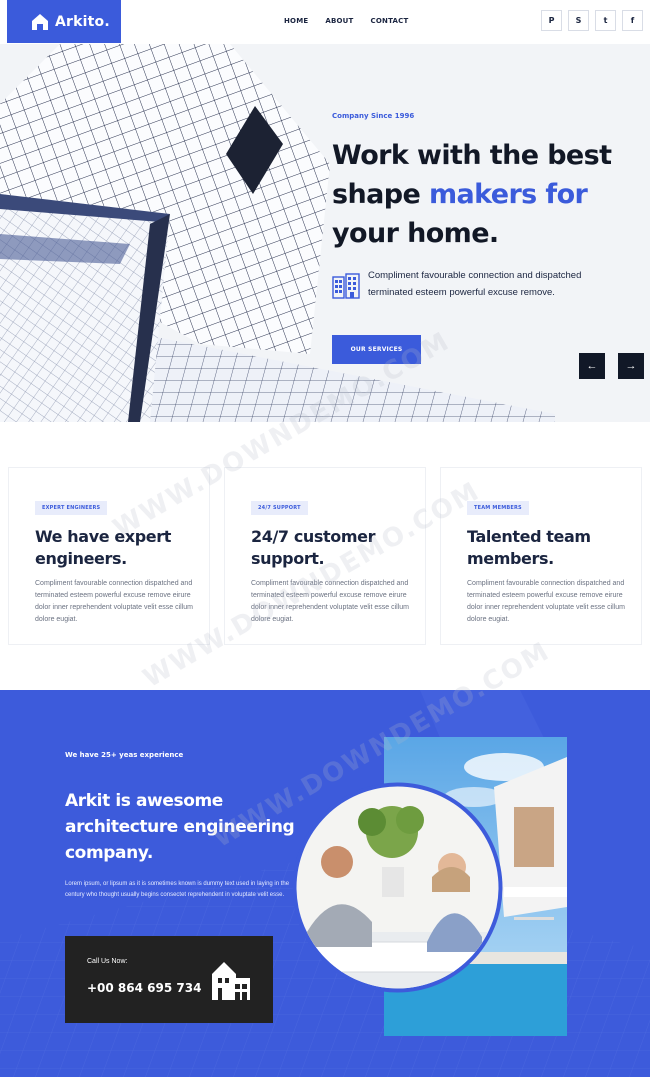  Describe the element at coordinates (472, 155) in the screenshot. I see `hero-title-line1: Work with the best` at that location.